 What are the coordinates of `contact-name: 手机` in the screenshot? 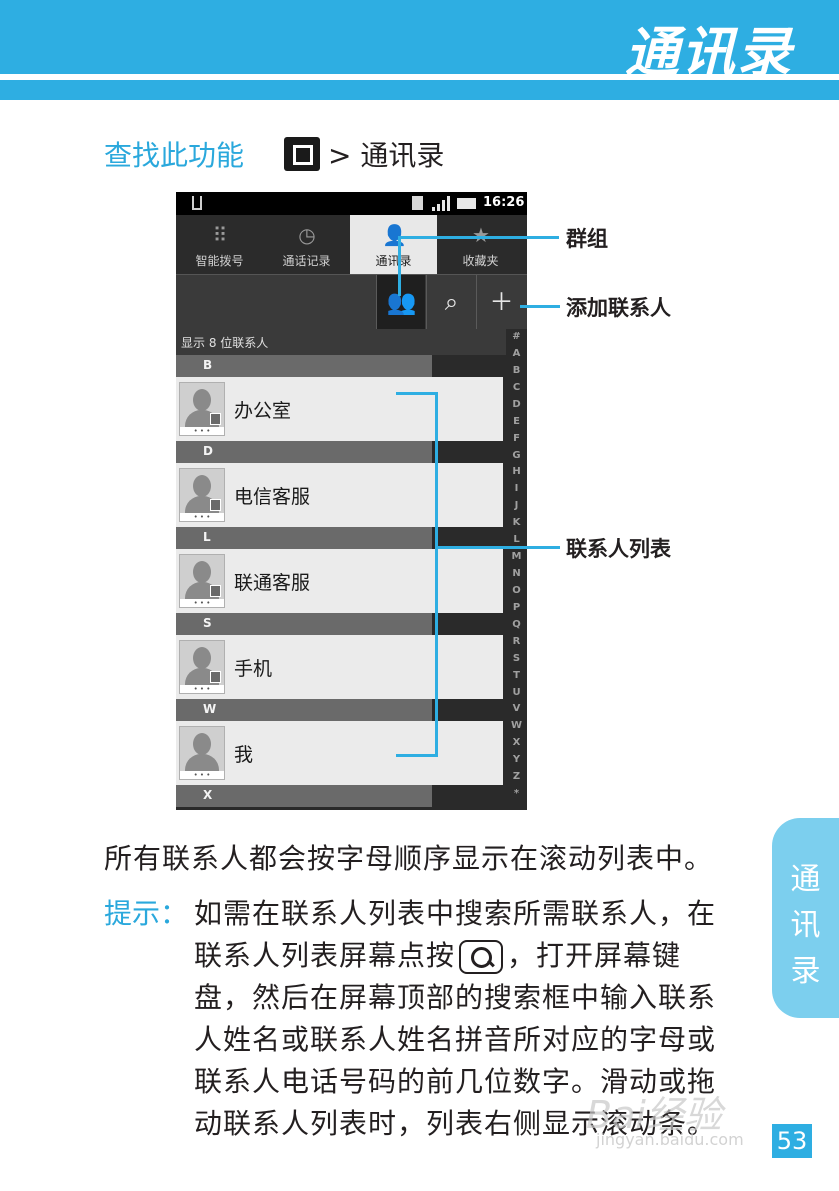 It's located at (253, 669).